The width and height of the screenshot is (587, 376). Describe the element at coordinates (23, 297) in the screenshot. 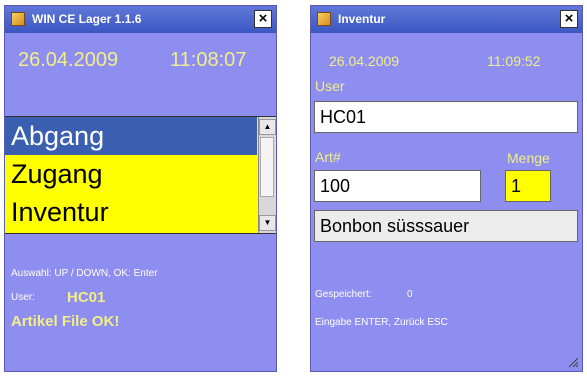

I see `user-label: User:` at that location.